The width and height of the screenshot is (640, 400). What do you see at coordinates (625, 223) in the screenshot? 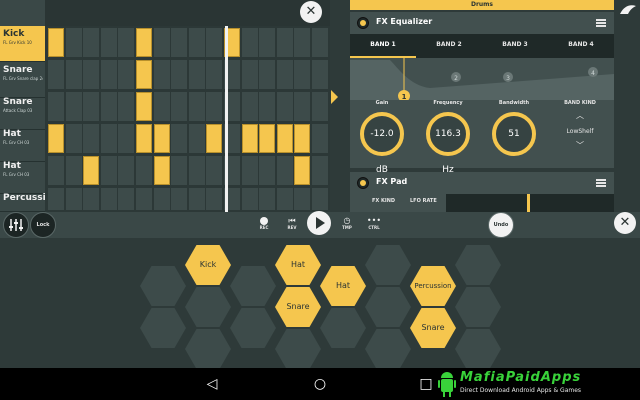
I see `close-pads-button: ✕` at bounding box center [625, 223].